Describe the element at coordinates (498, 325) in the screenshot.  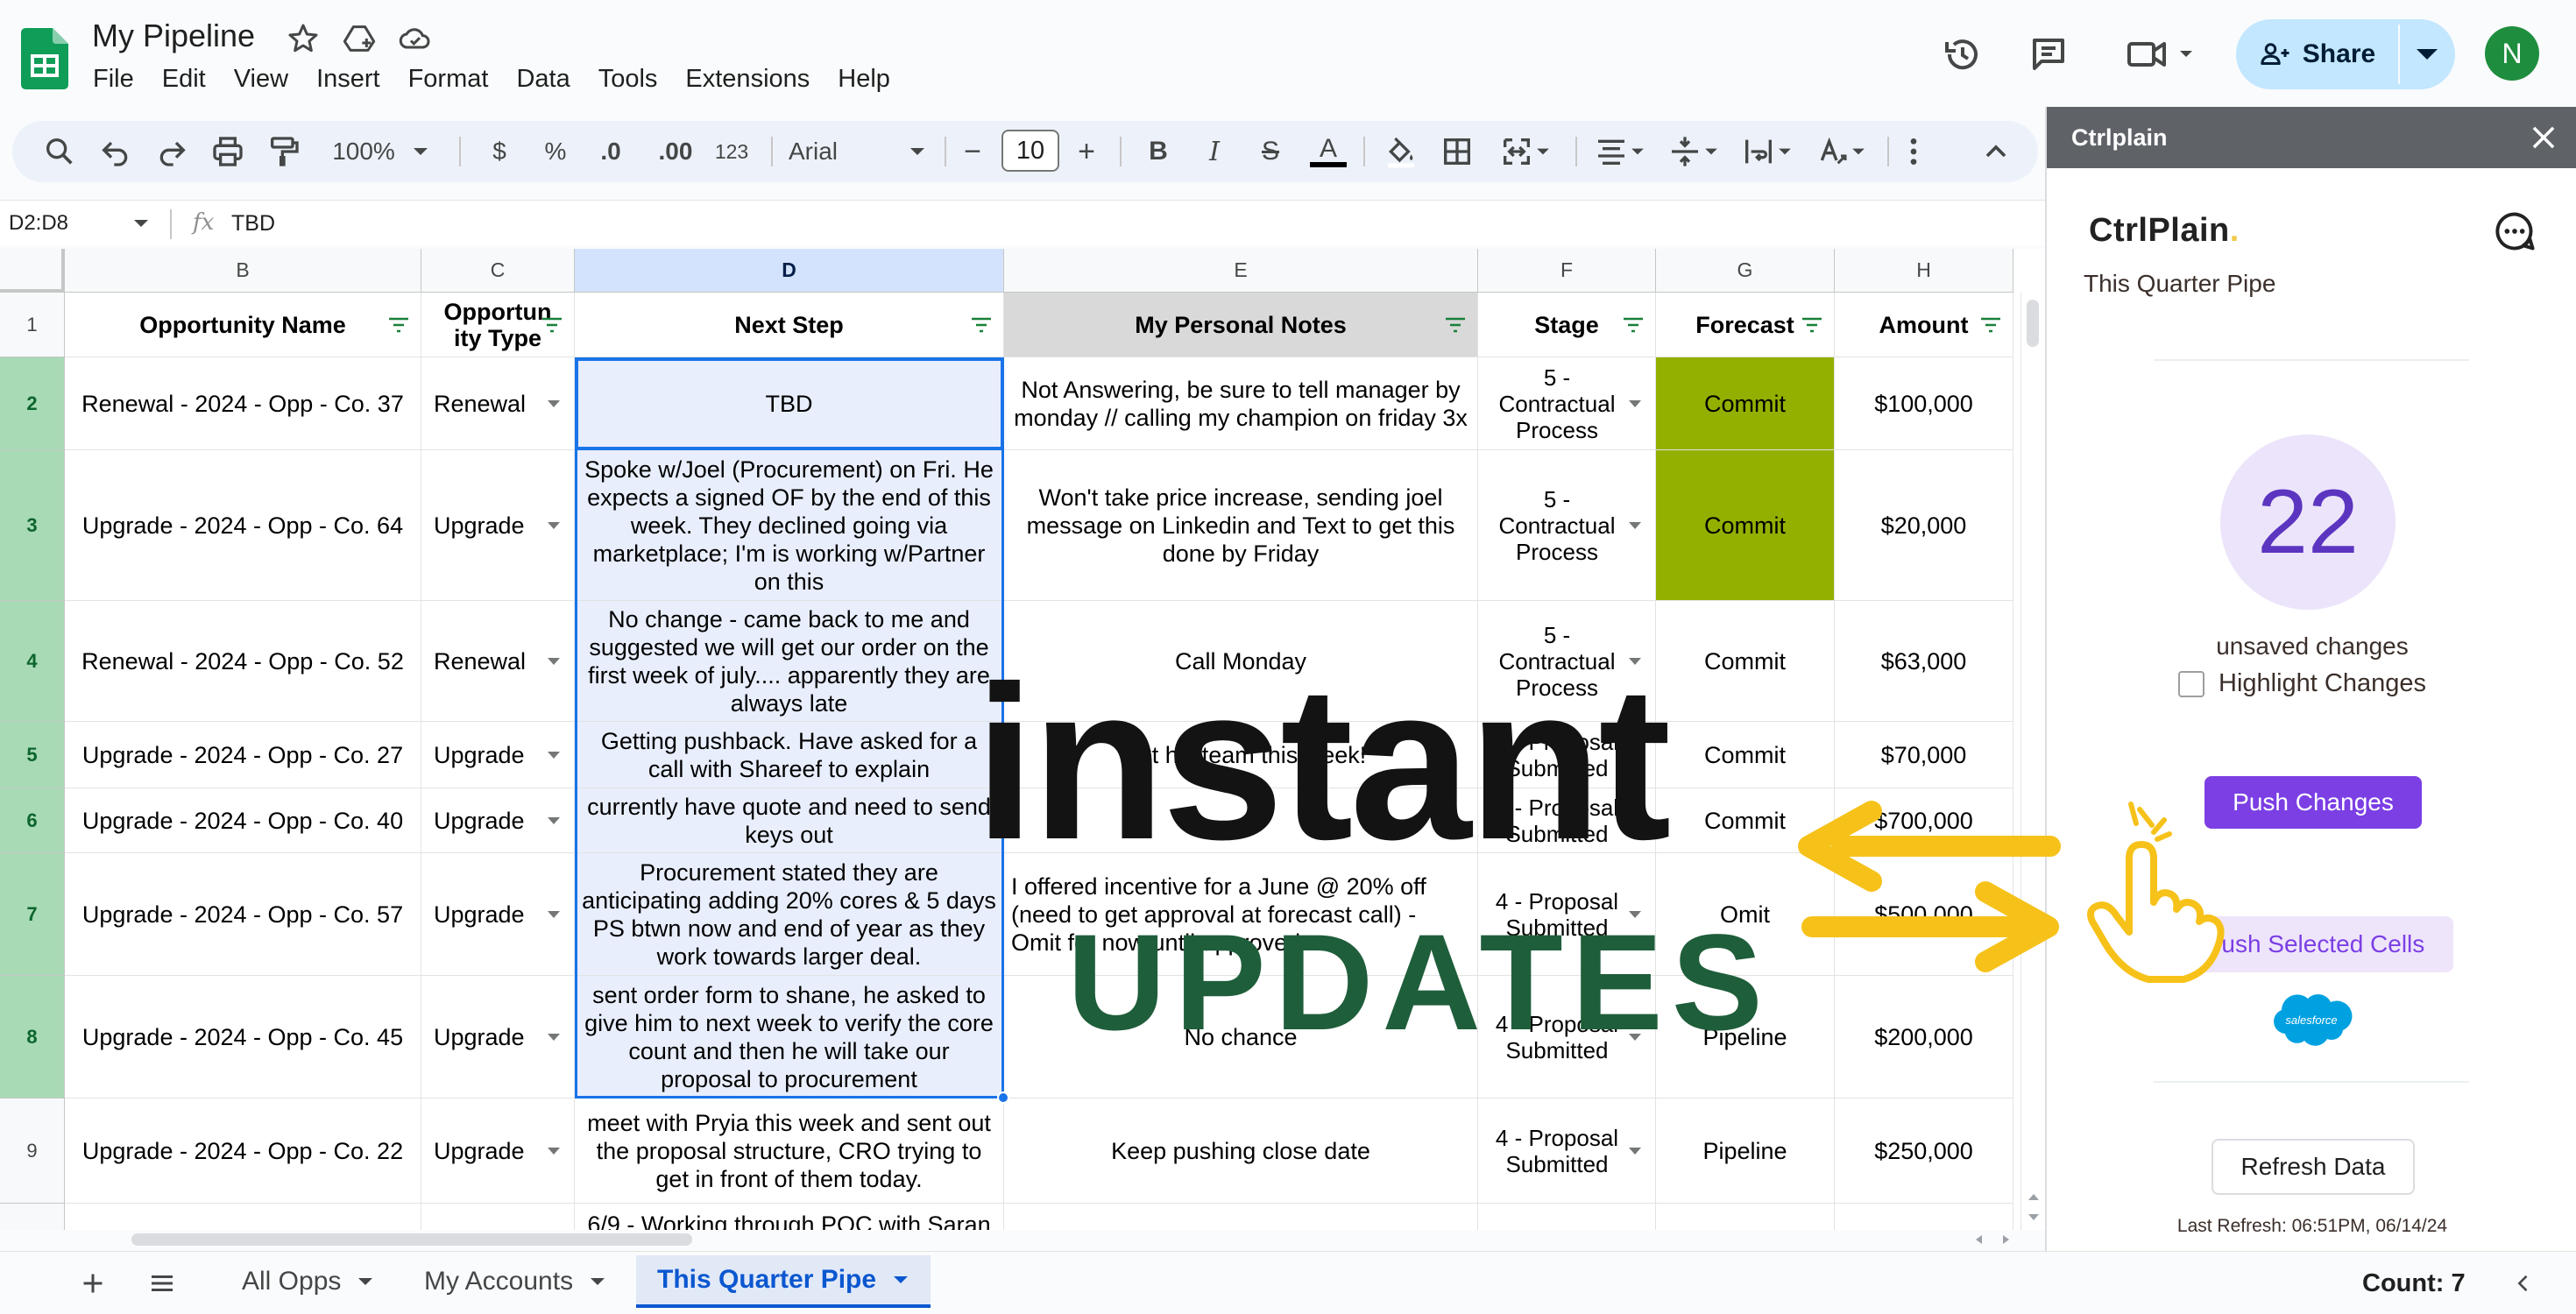
I see `header-cell: Opportun ity Type` at that location.